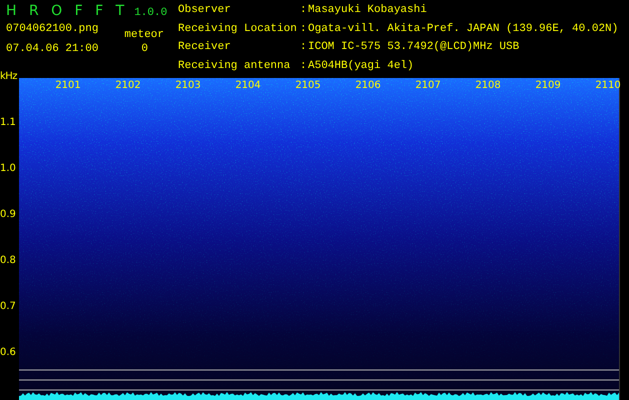 The height and width of the screenshot is (400, 629). Describe the element at coordinates (8, 261) in the screenshot. I see `axis-label: 0.8` at that location.